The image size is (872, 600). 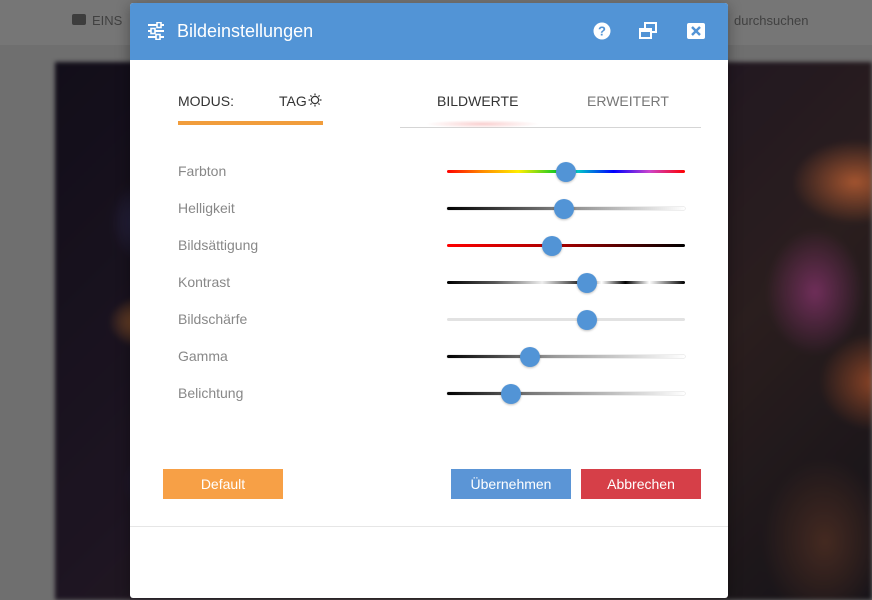 What do you see at coordinates (550, 110) in the screenshot?
I see `tab-bar: BILDWERTE ERWEITERT` at bounding box center [550, 110].